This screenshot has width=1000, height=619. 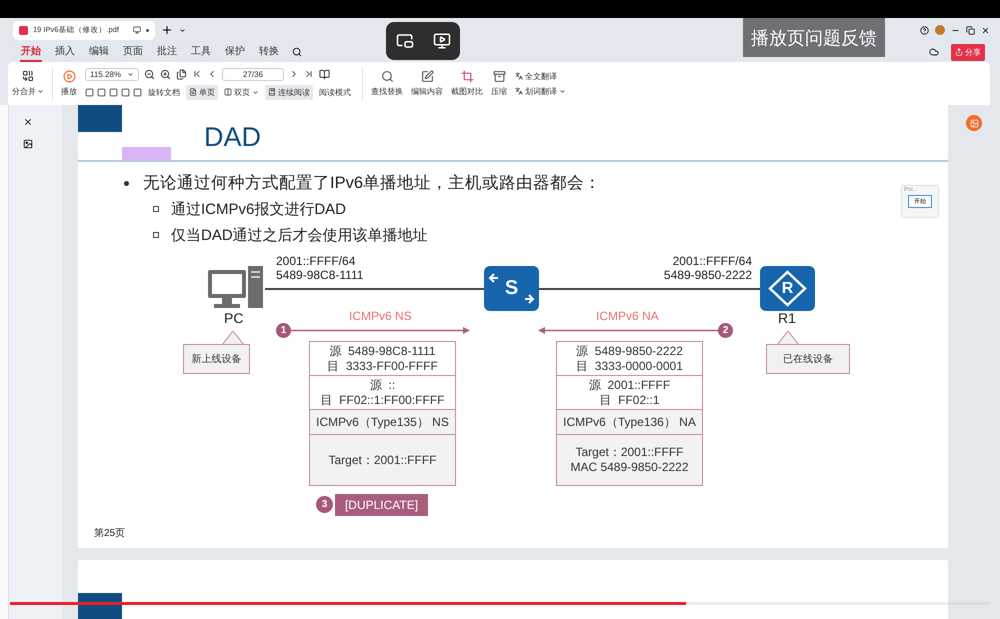 What do you see at coordinates (382, 421) in the screenshot?
I see `packet-field: ICMPv6（Type135） NS` at bounding box center [382, 421].